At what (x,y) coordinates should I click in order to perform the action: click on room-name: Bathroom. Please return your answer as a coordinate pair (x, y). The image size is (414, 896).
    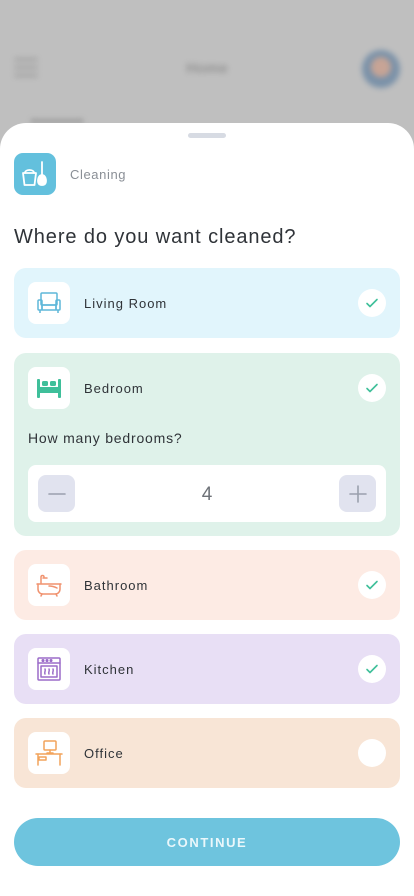
    Looking at the image, I should click on (116, 585).